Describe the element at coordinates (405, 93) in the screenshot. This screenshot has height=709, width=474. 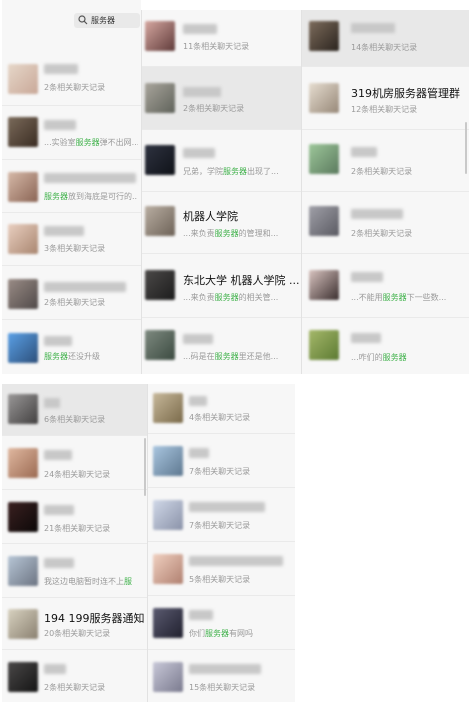
I see `group-name: 319机房服务器管理群` at that location.